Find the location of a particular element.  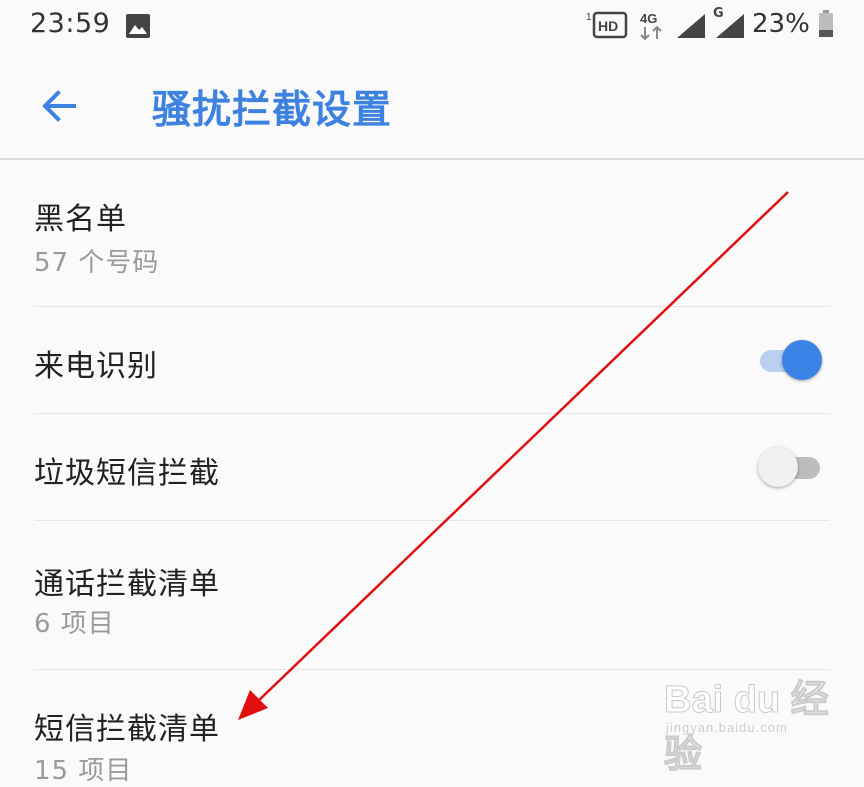

blacklist-title: 黑名单 is located at coordinates (80, 219).